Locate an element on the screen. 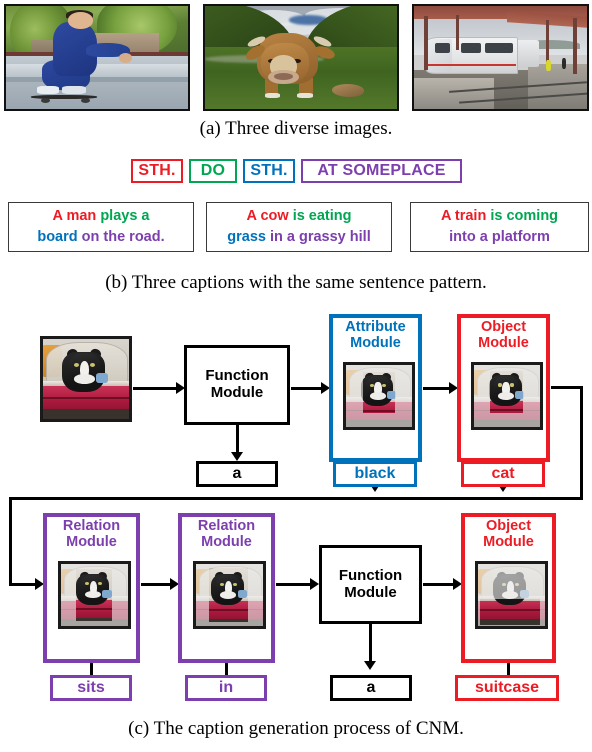 Image resolution: width=592 pixels, height=752 pixels. skateboarder-scene is located at coordinates (97, 57).